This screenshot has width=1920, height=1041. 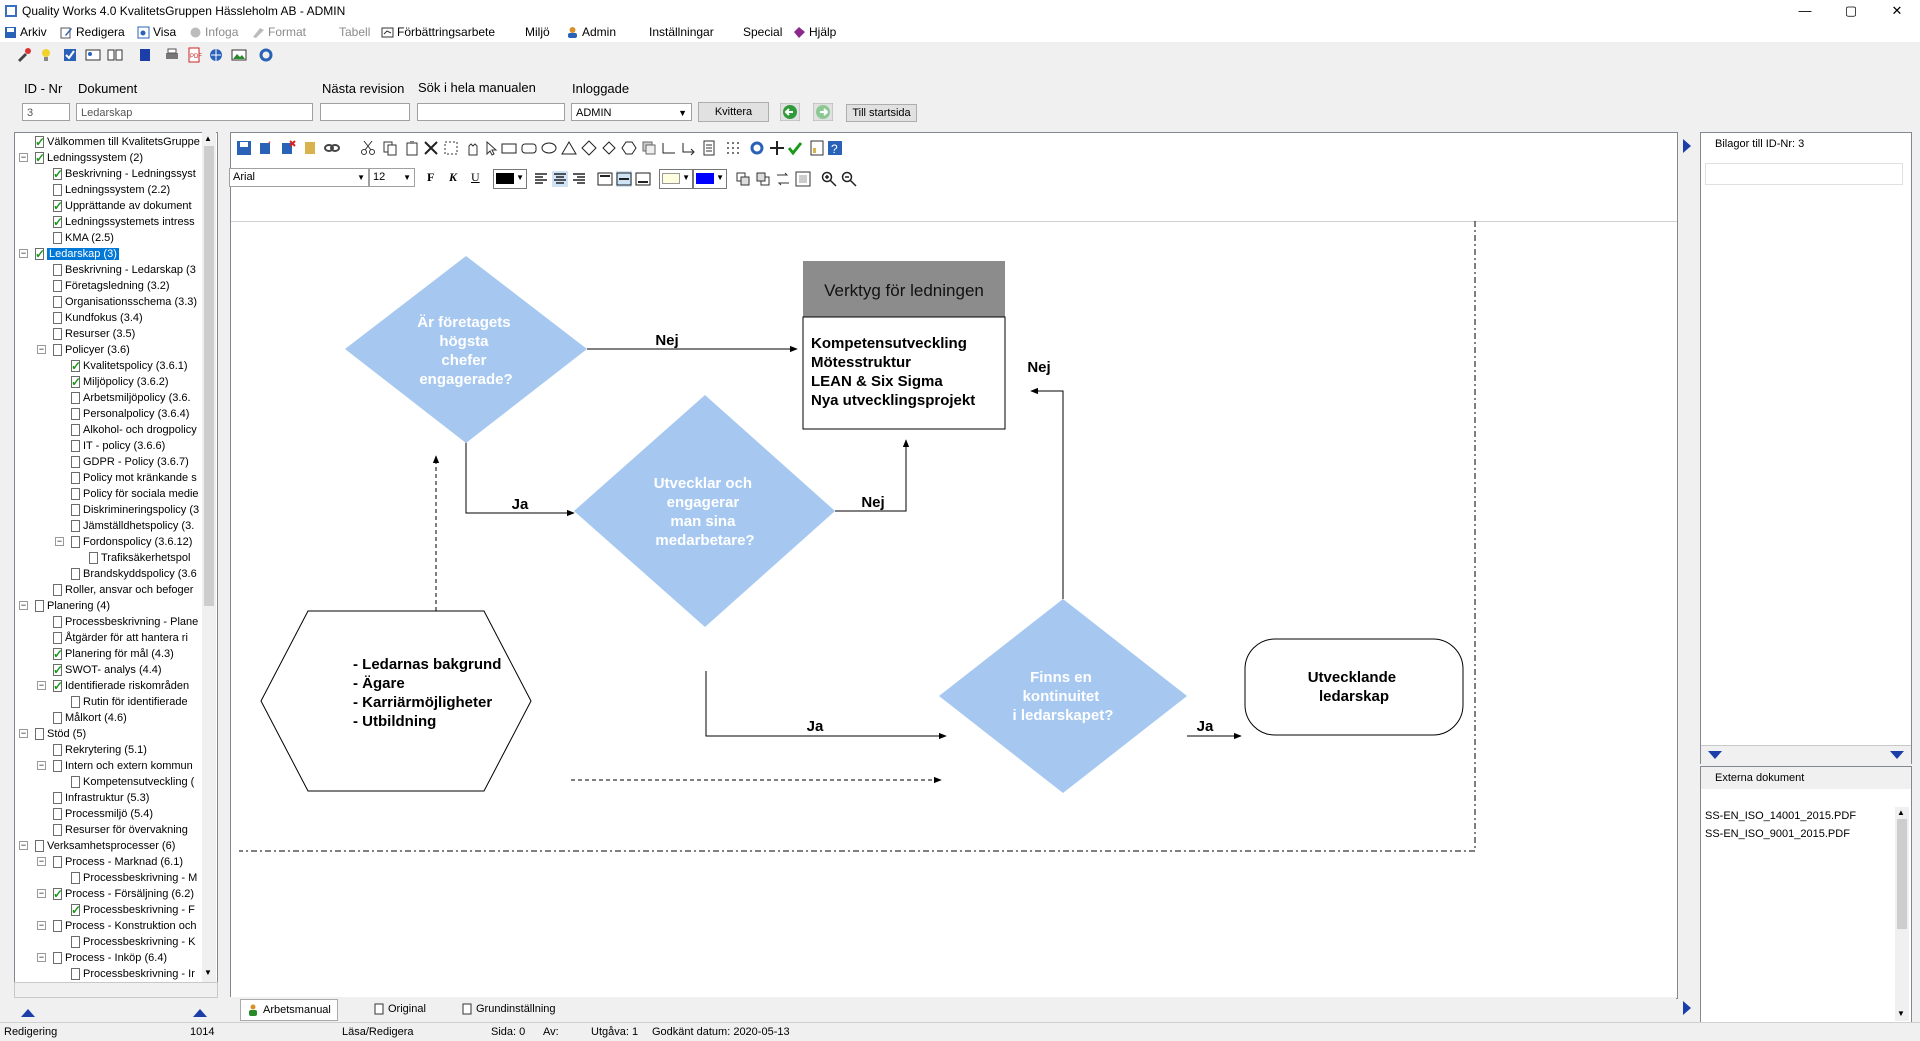 I want to click on binder-icon, so click(x=145, y=55).